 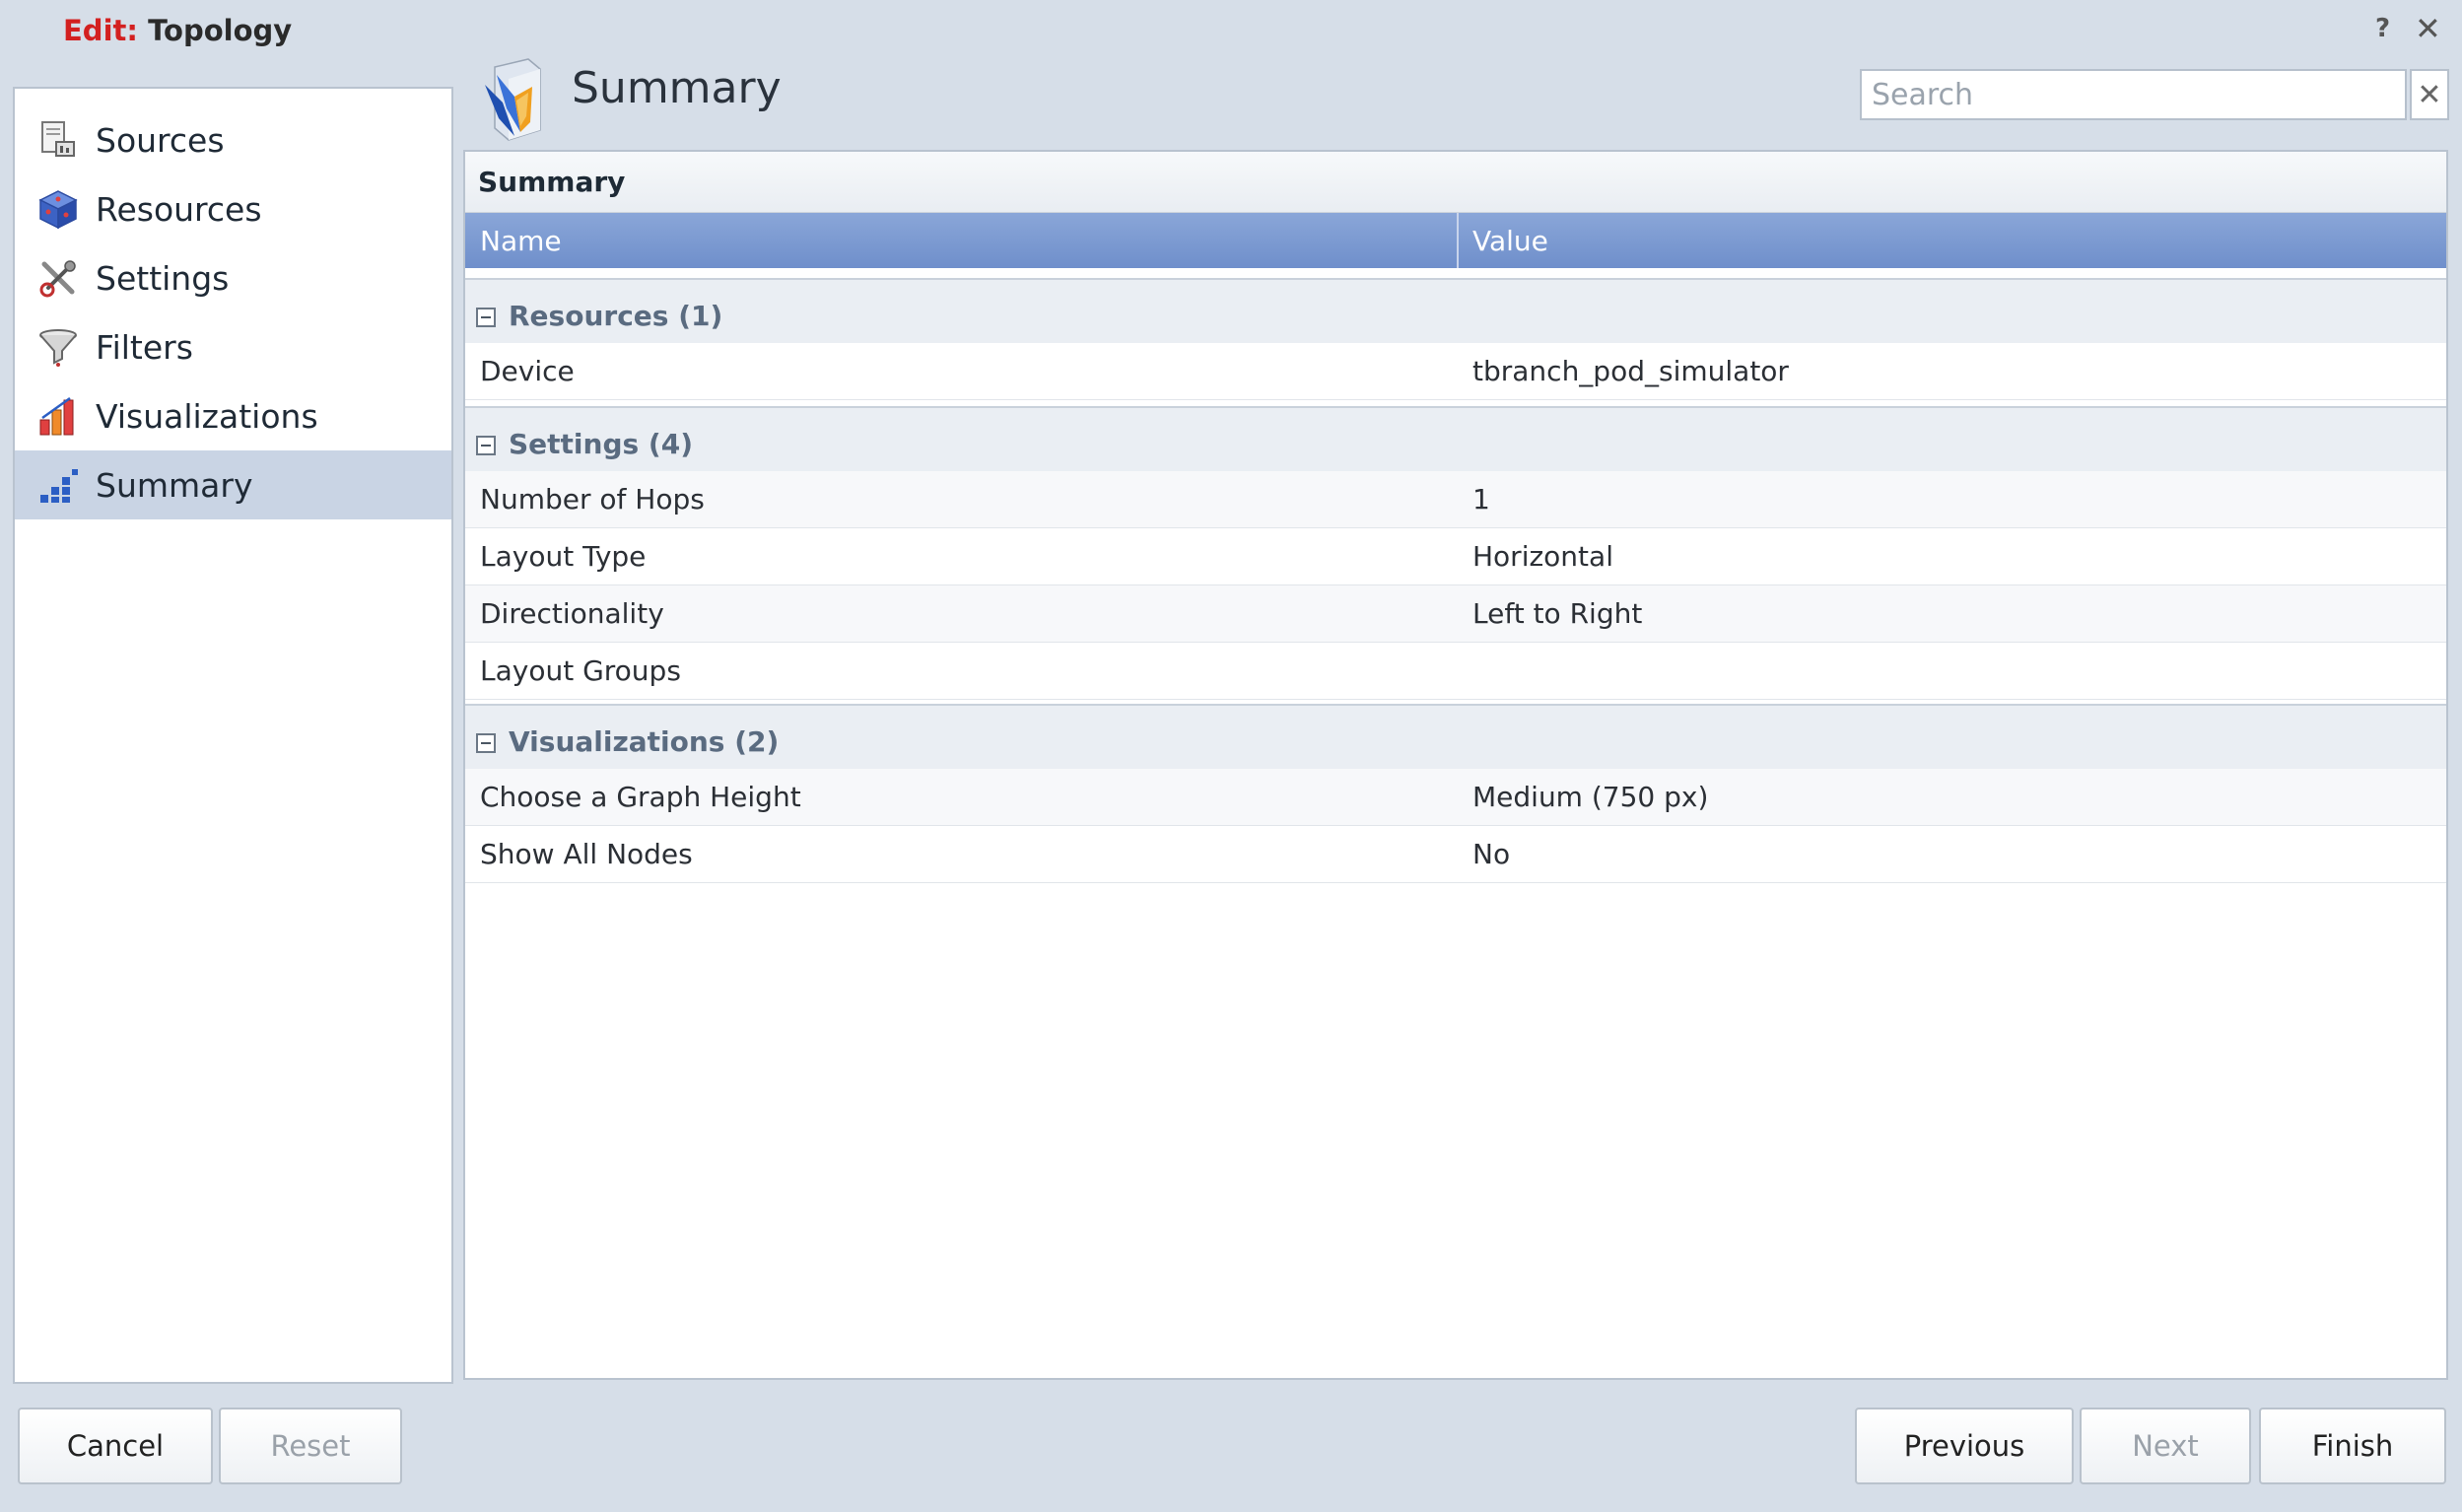 What do you see at coordinates (101, 31) in the screenshot?
I see `window-title-prefix: Edit:` at bounding box center [101, 31].